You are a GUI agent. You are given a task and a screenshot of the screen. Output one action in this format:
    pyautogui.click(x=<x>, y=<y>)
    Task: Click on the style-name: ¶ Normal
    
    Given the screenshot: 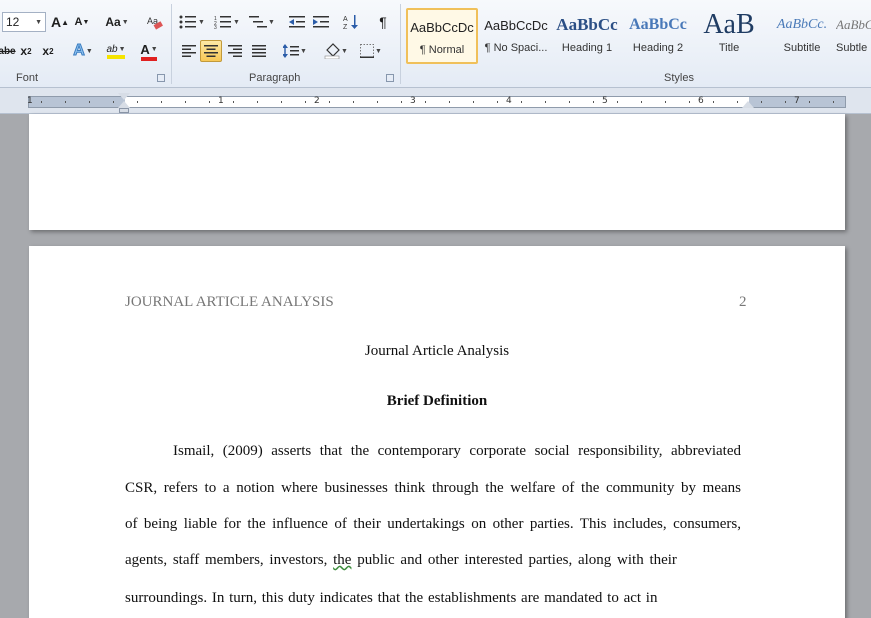 What is the action you would take?
    pyautogui.click(x=442, y=50)
    